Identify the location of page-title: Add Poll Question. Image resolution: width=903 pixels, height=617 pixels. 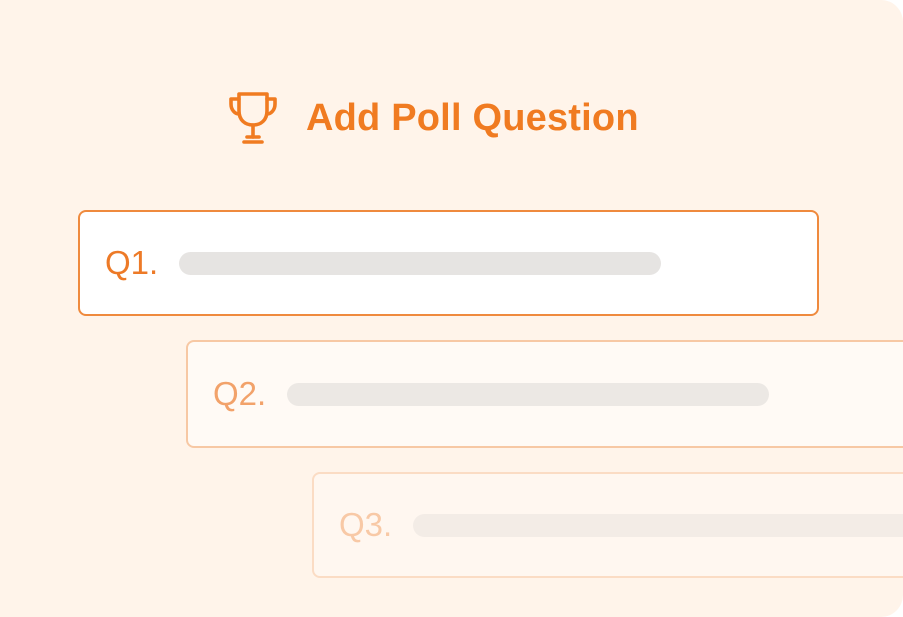
(472, 117).